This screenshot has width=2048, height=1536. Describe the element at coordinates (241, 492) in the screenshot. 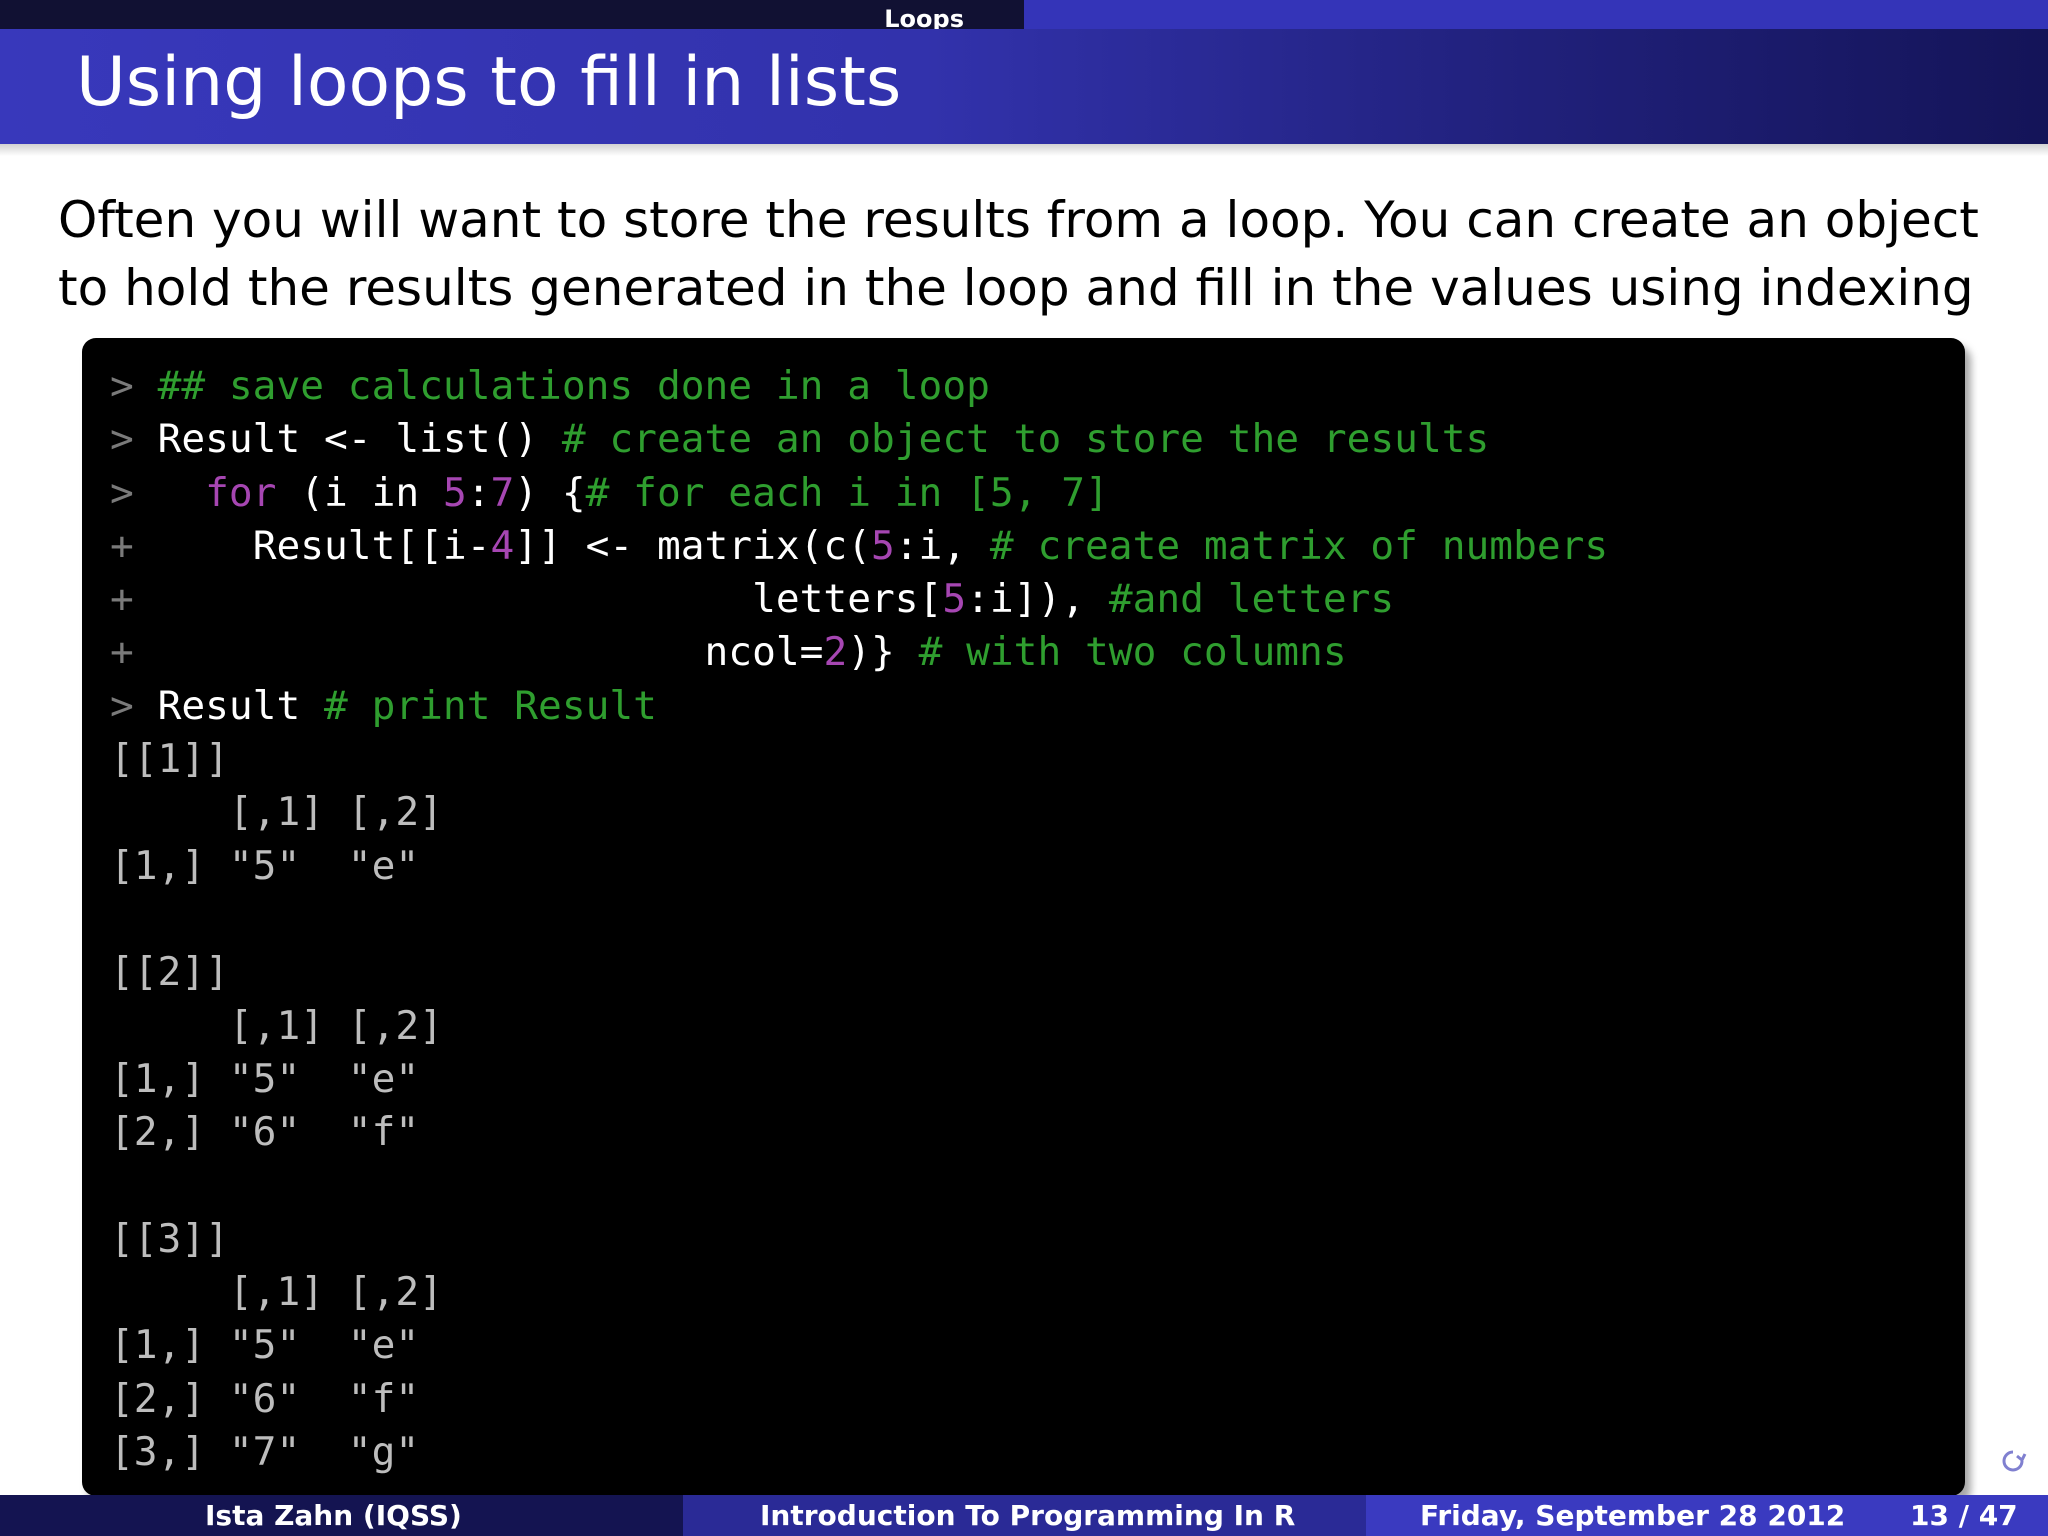

I see `code-token: for` at that location.